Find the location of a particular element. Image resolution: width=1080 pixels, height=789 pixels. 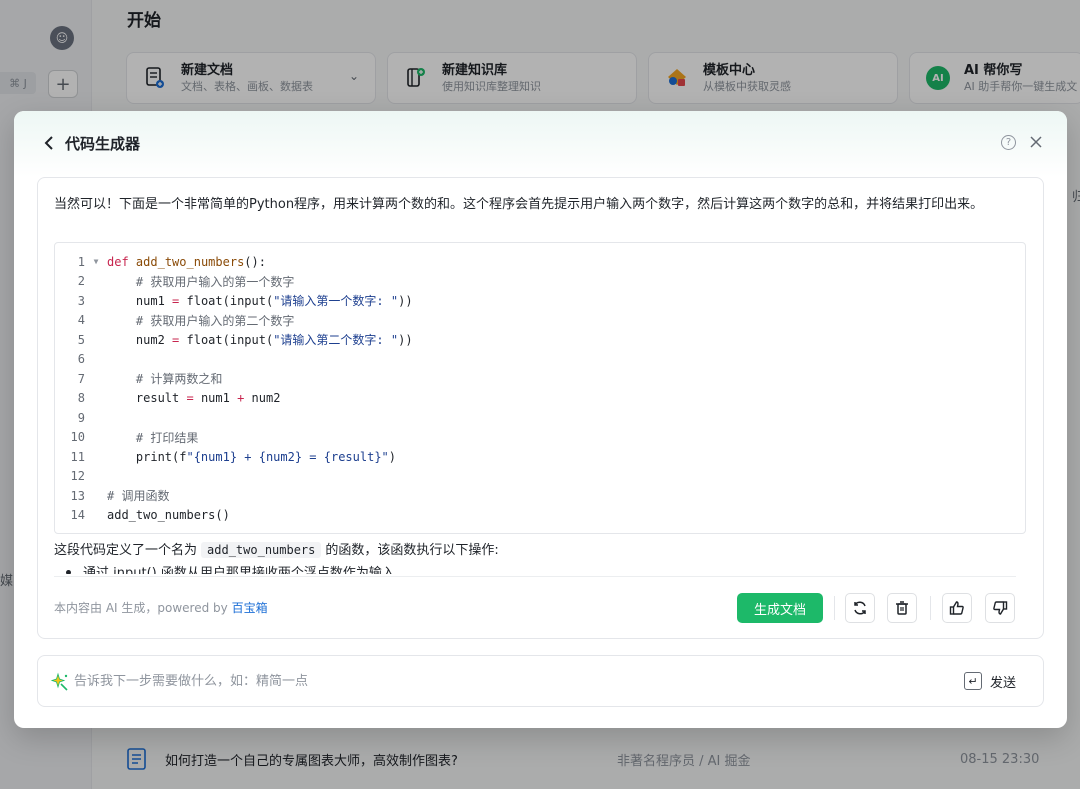

line-number: 3 is located at coordinates (81, 300).